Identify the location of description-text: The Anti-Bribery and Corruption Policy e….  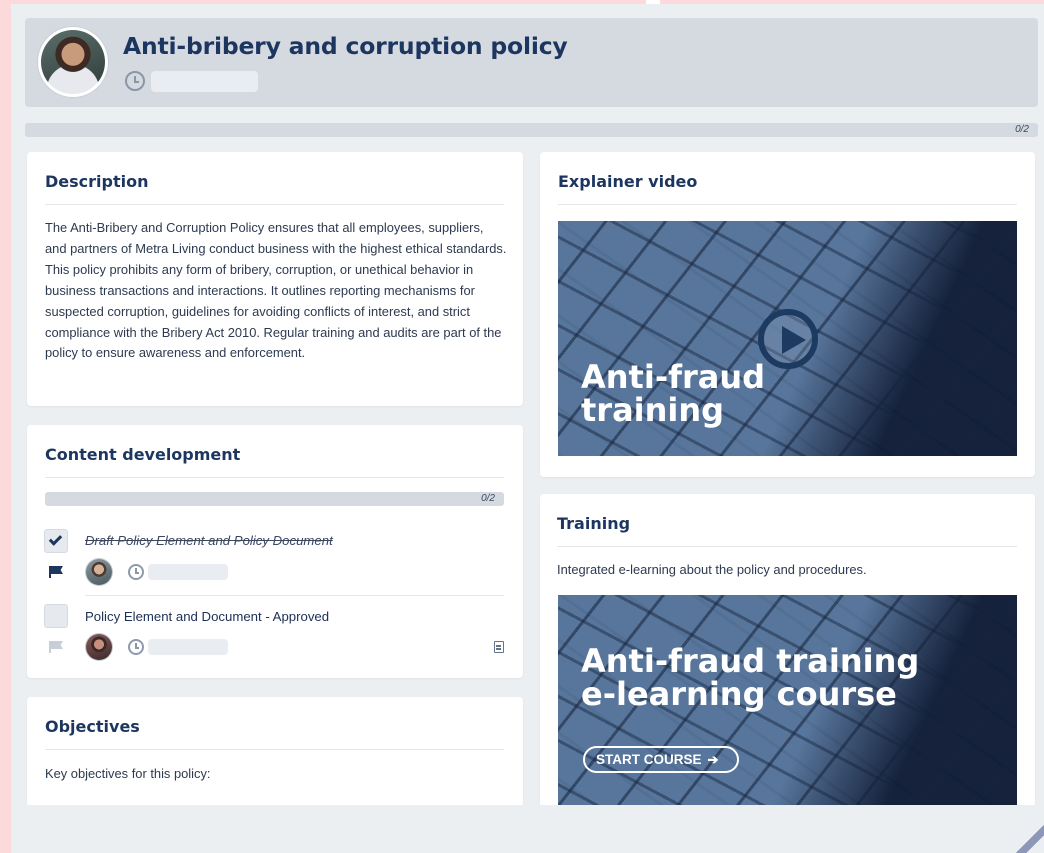
(276, 290).